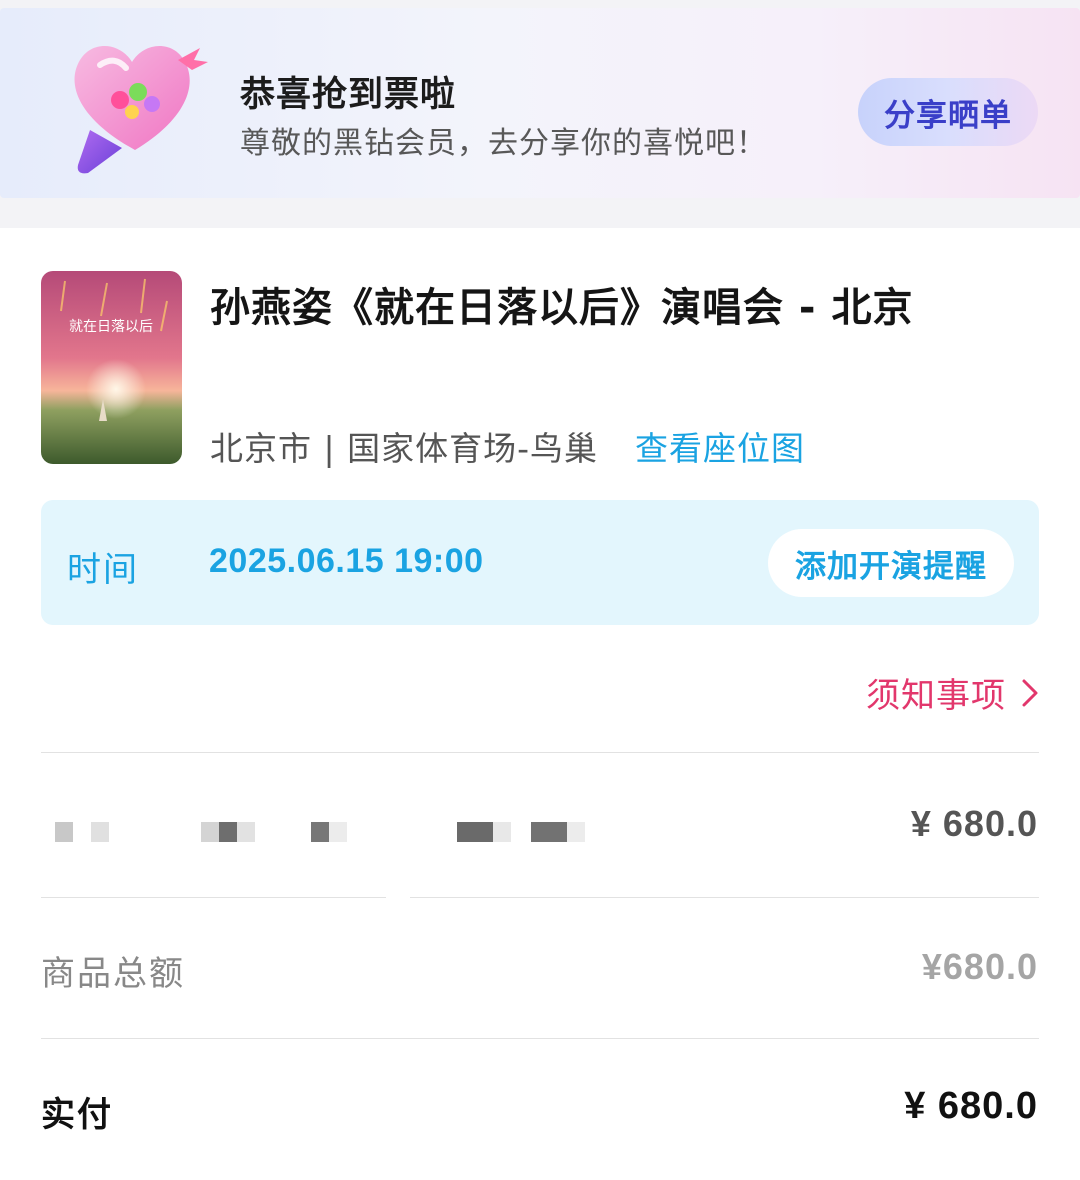 The height and width of the screenshot is (1180, 1080). I want to click on notice-link: 须知事项, so click(953, 692).